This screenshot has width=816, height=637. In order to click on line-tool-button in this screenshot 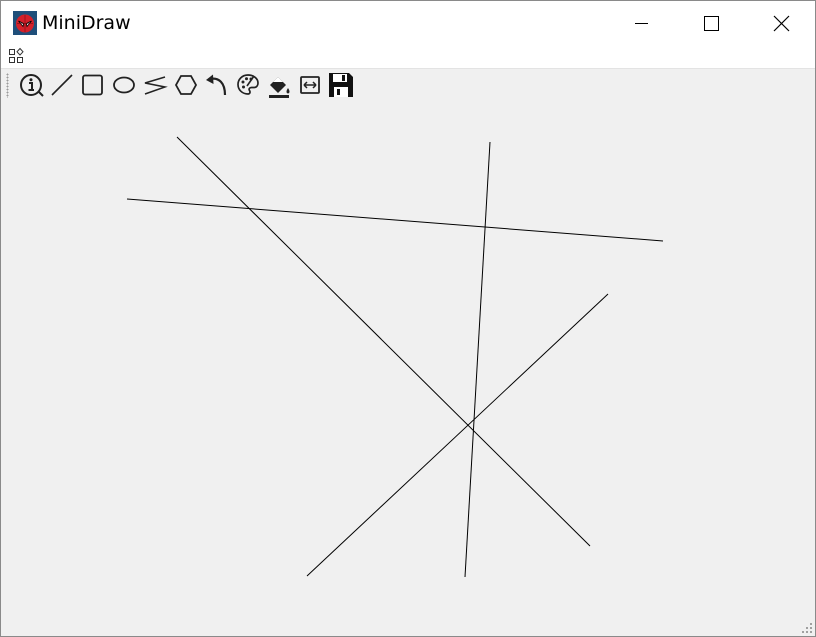, I will do `click(62, 85)`.